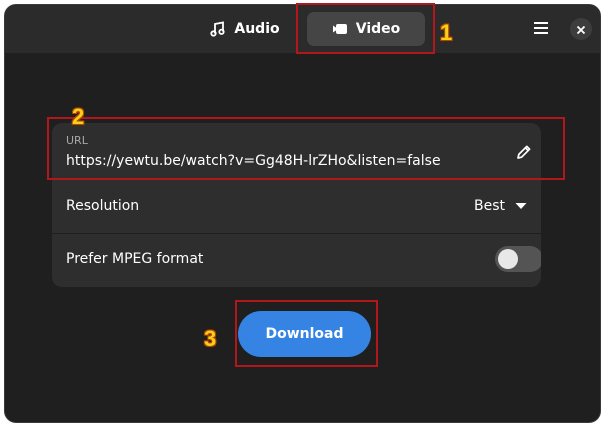  Describe the element at coordinates (446, 32) in the screenshot. I see `step-marker-1: 1` at that location.